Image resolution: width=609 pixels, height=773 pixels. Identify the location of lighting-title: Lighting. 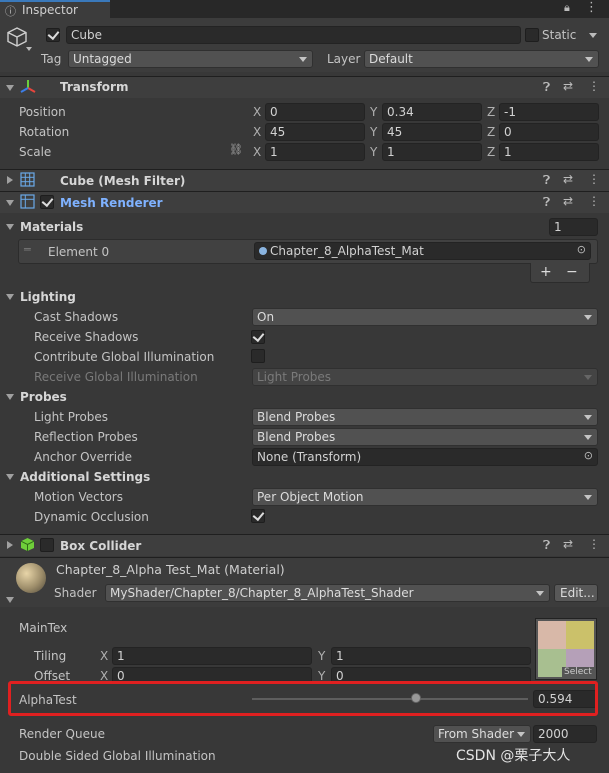
(48, 297).